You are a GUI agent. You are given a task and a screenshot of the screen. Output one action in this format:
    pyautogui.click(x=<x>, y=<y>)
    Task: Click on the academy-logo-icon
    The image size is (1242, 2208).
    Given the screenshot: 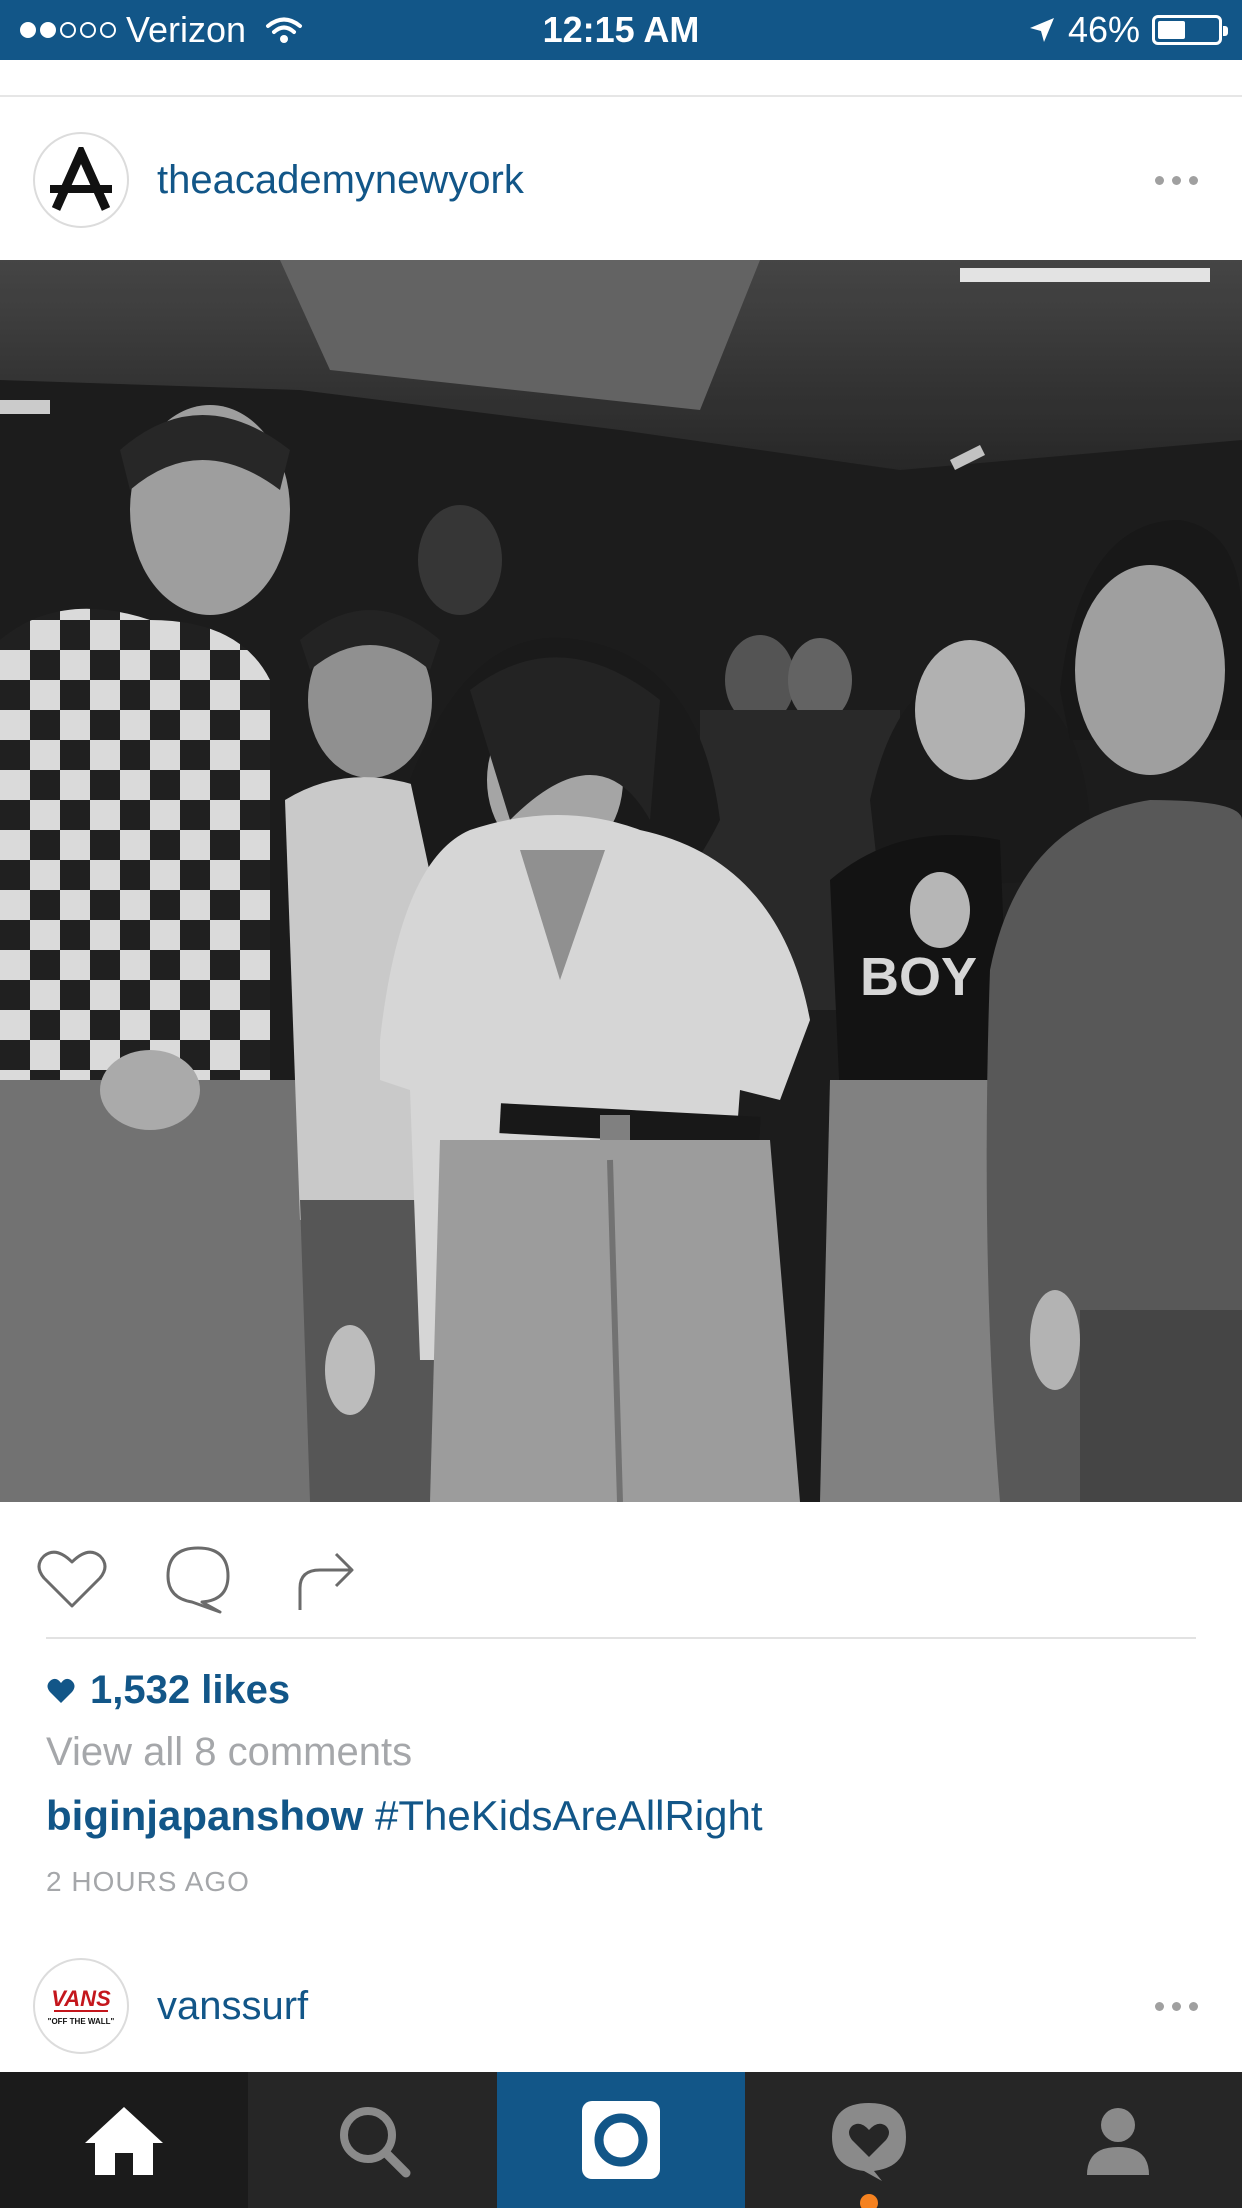 What is the action you would take?
    pyautogui.click(x=81, y=179)
    